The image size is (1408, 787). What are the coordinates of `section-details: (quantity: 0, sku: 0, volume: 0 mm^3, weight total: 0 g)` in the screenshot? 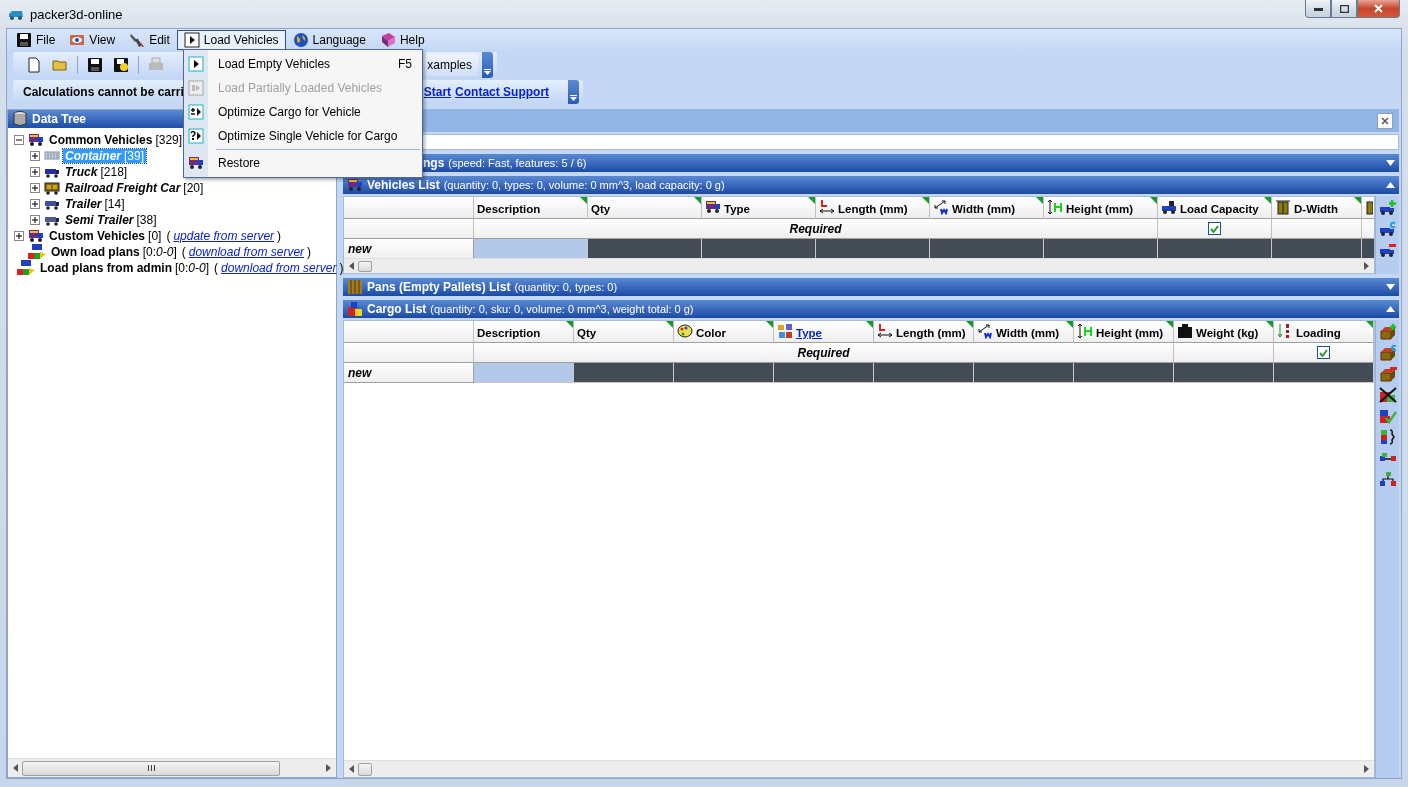 It's located at (562, 309).